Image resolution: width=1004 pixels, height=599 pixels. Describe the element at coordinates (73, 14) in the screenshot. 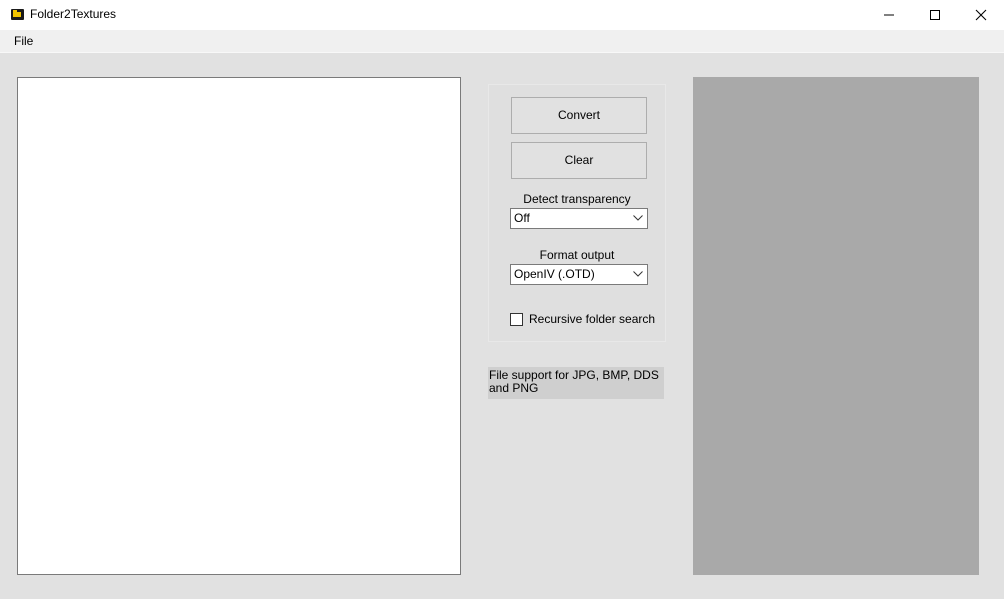

I see `window-title: Folder2Textures` at that location.